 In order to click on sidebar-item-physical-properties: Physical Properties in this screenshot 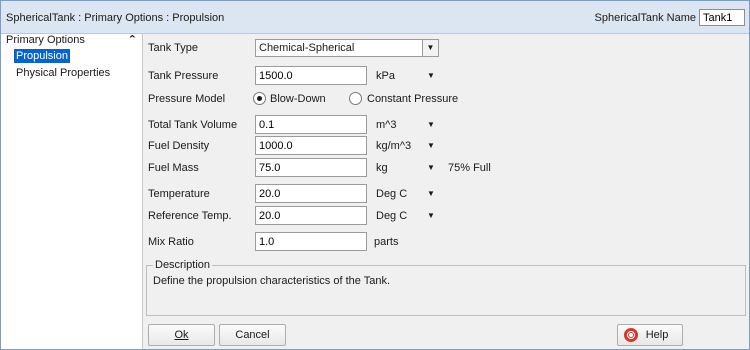, I will do `click(63, 73)`.